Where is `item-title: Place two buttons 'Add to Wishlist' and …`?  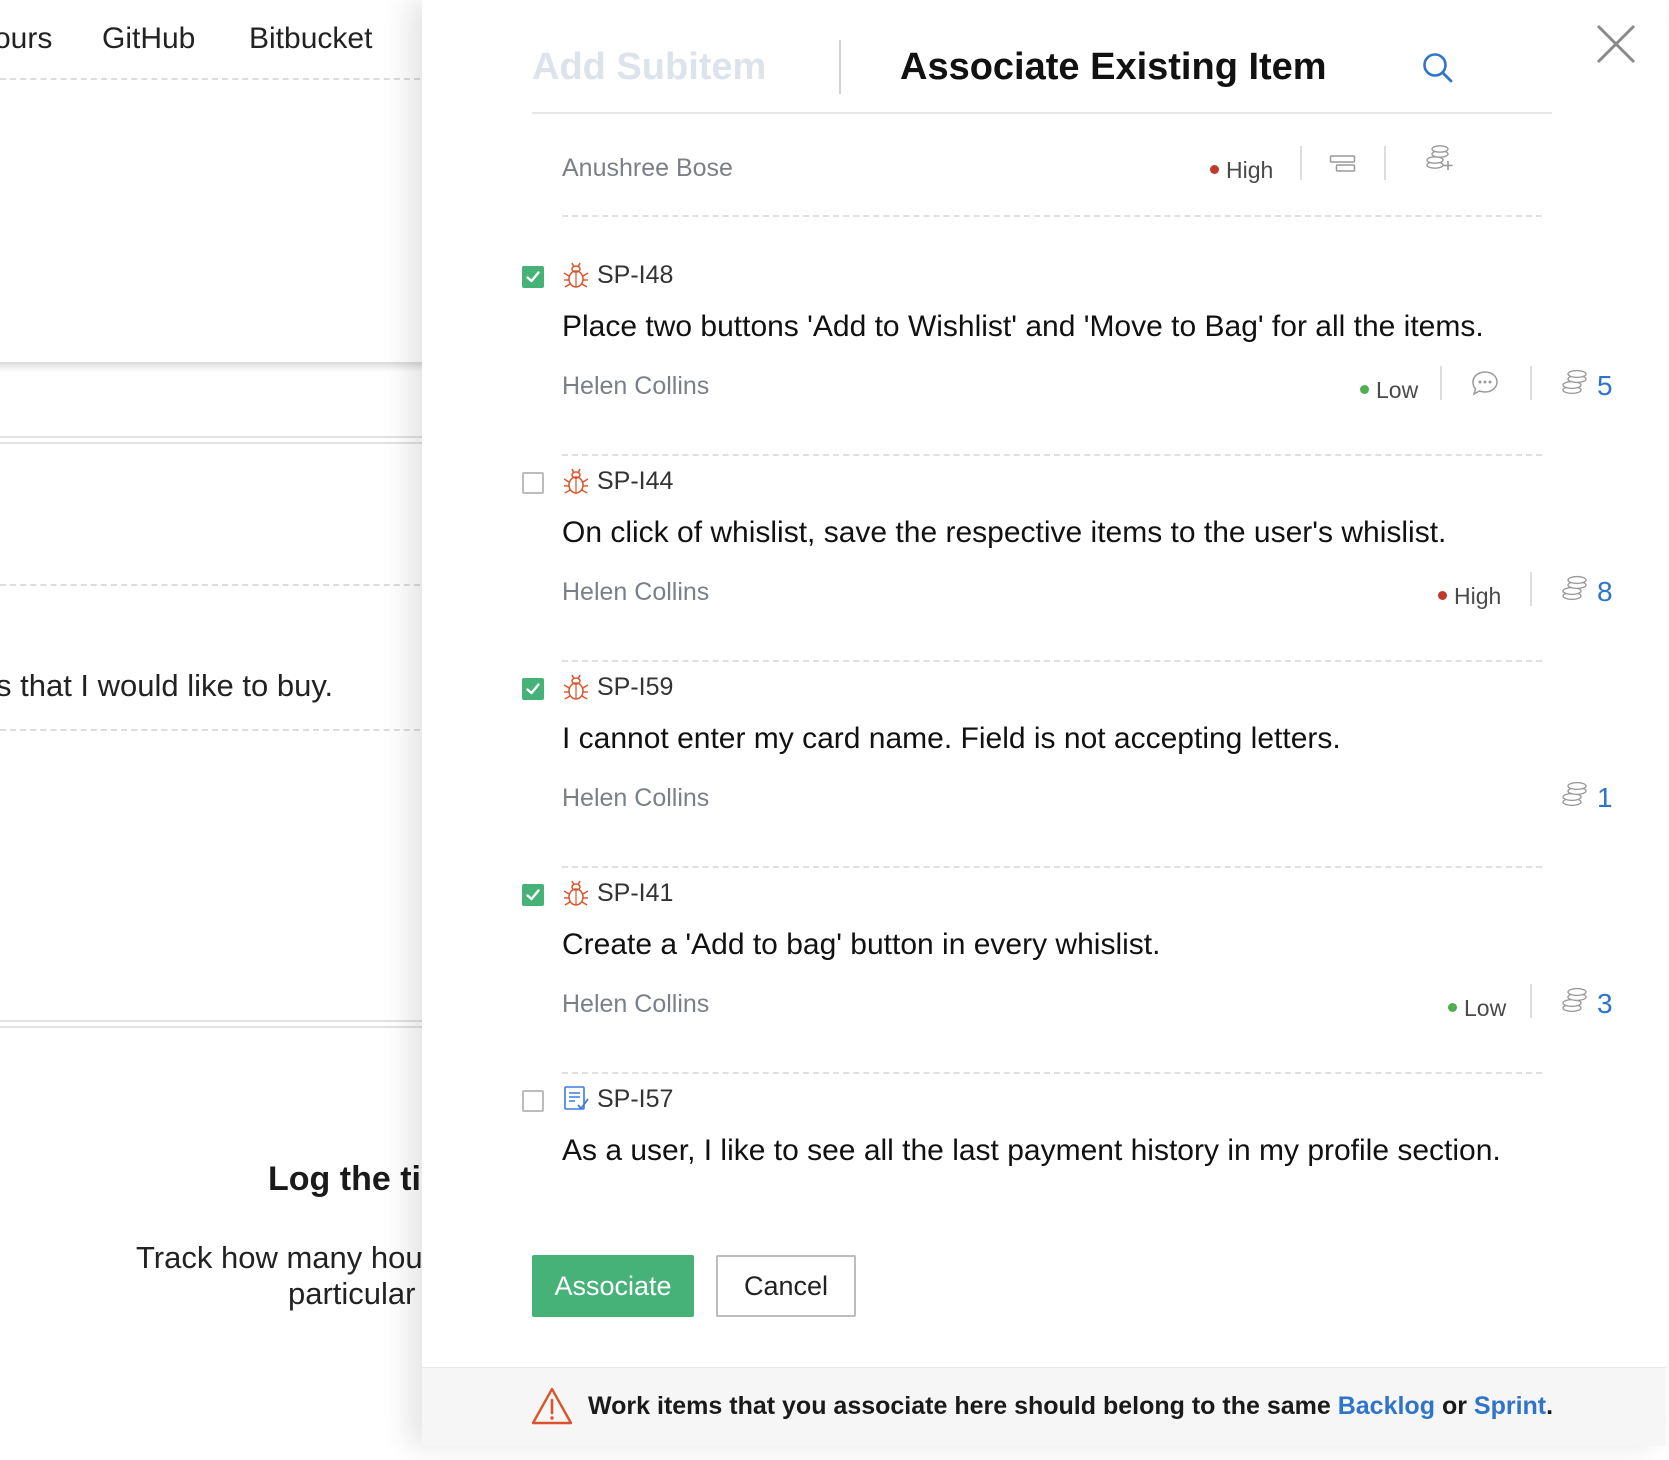
item-title: Place two buttons 'Add to Wishlist' and … is located at coordinates (1023, 327).